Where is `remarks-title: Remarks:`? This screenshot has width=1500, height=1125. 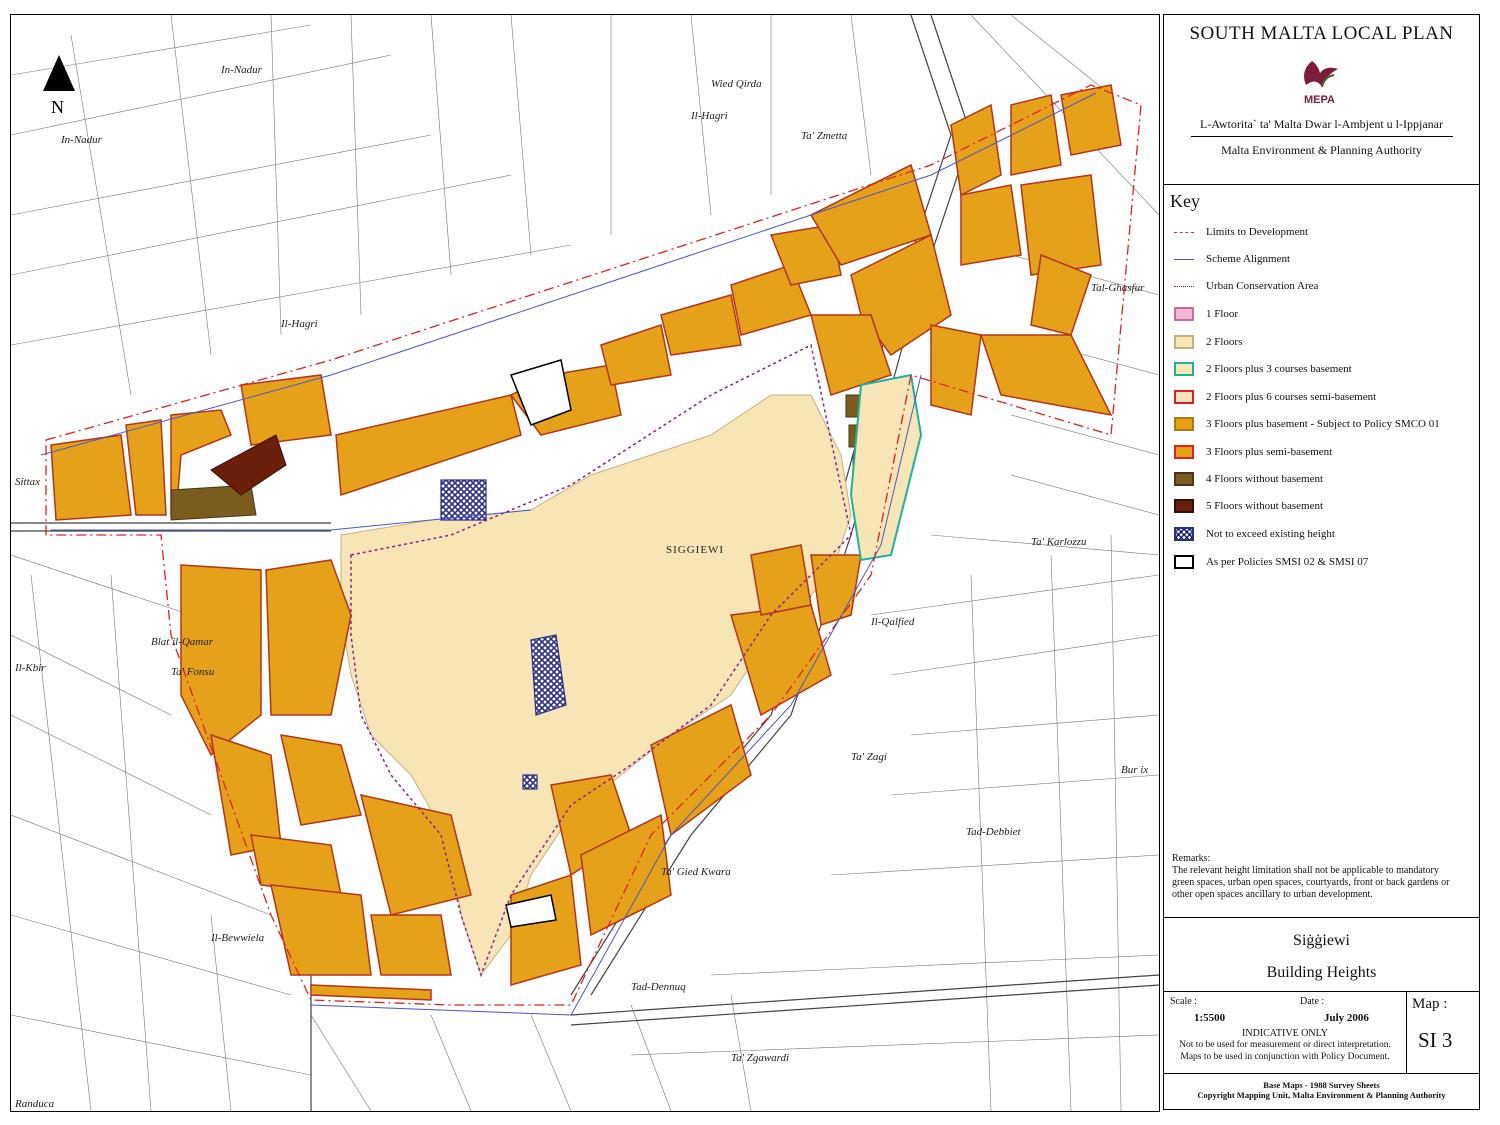
remarks-title: Remarks: is located at coordinates (1191, 858).